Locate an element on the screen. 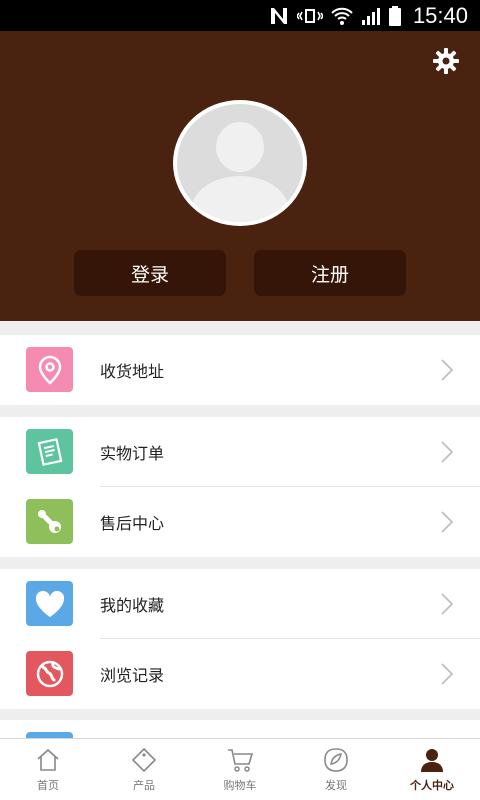 The height and width of the screenshot is (800, 480). heart-icon is located at coordinates (49, 603).